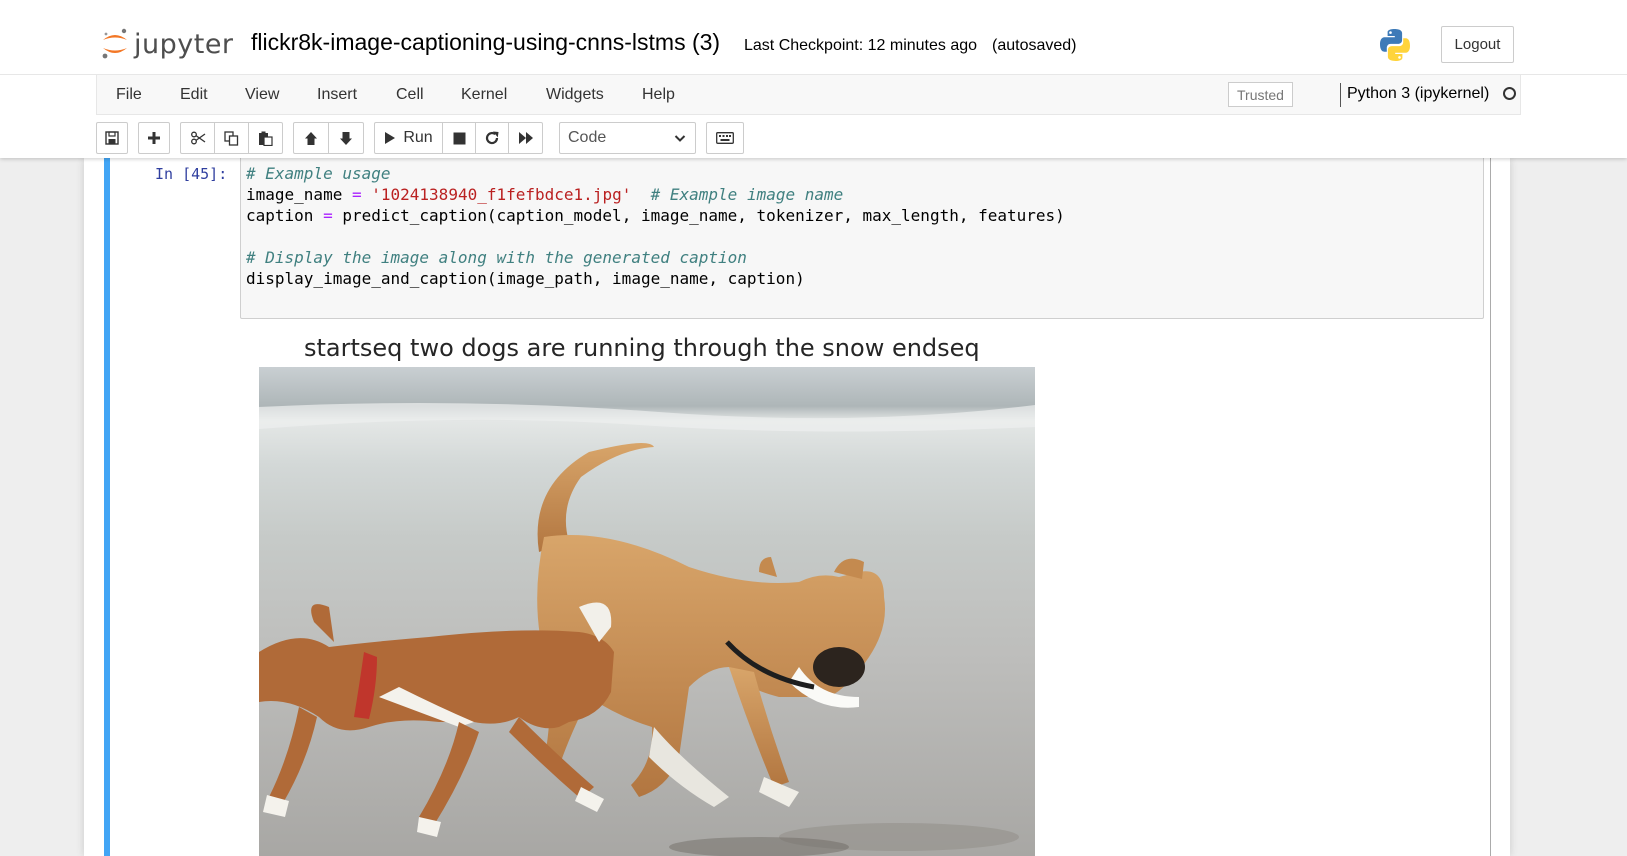 This screenshot has width=1627, height=856. Describe the element at coordinates (627, 138) in the screenshot. I see `cell-type-select: Code` at that location.